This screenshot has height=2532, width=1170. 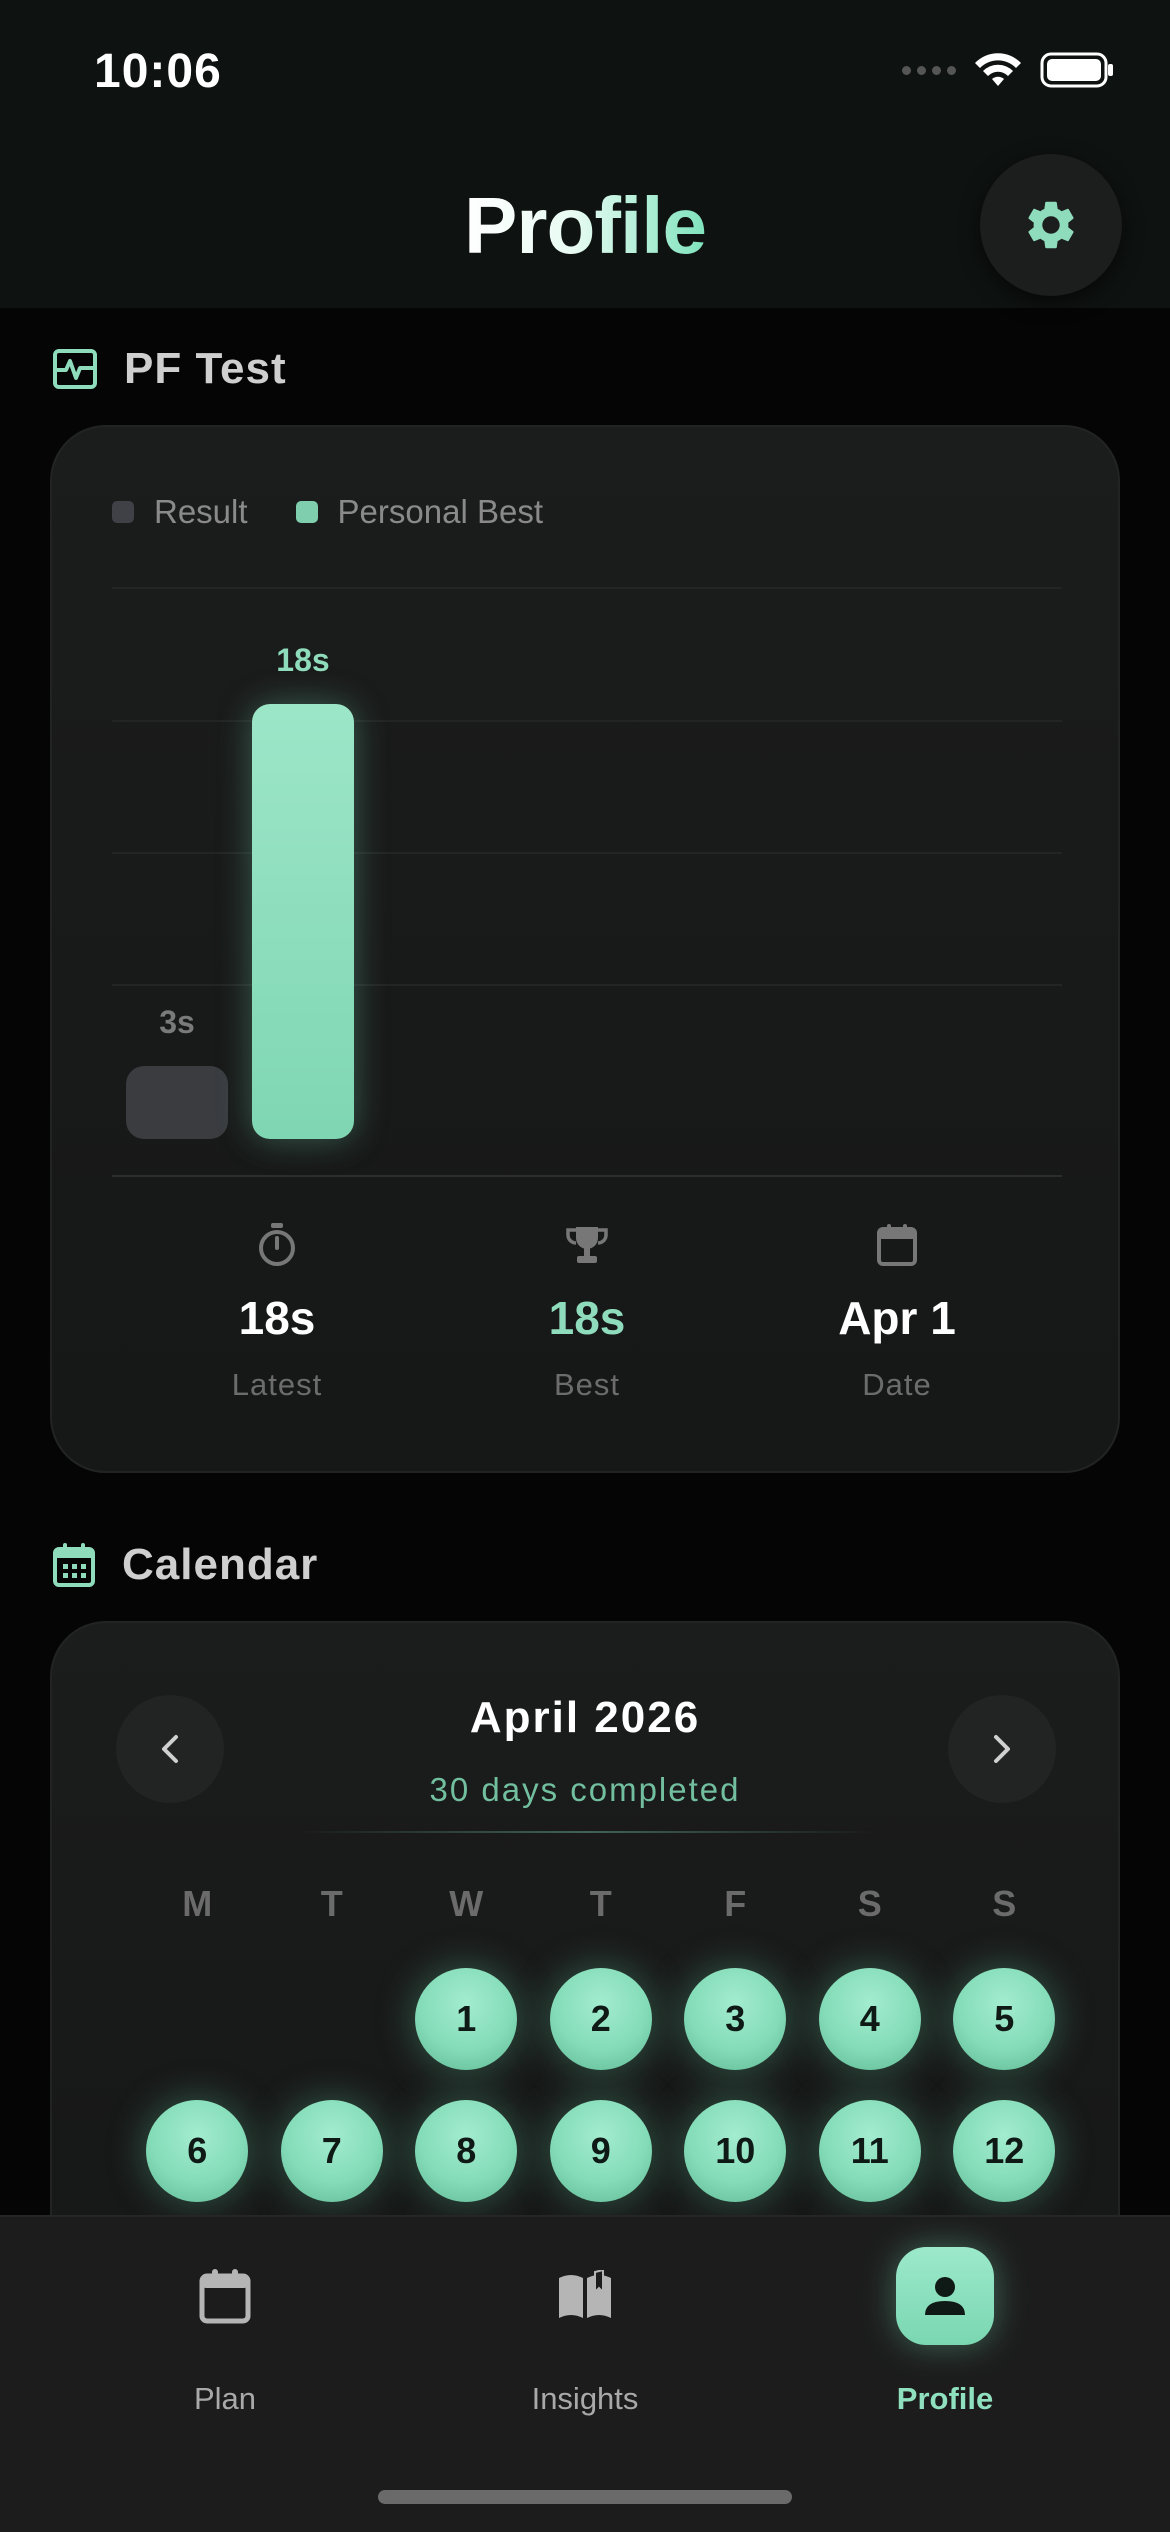 I want to click on status-icons, so click(x=1008, y=70).